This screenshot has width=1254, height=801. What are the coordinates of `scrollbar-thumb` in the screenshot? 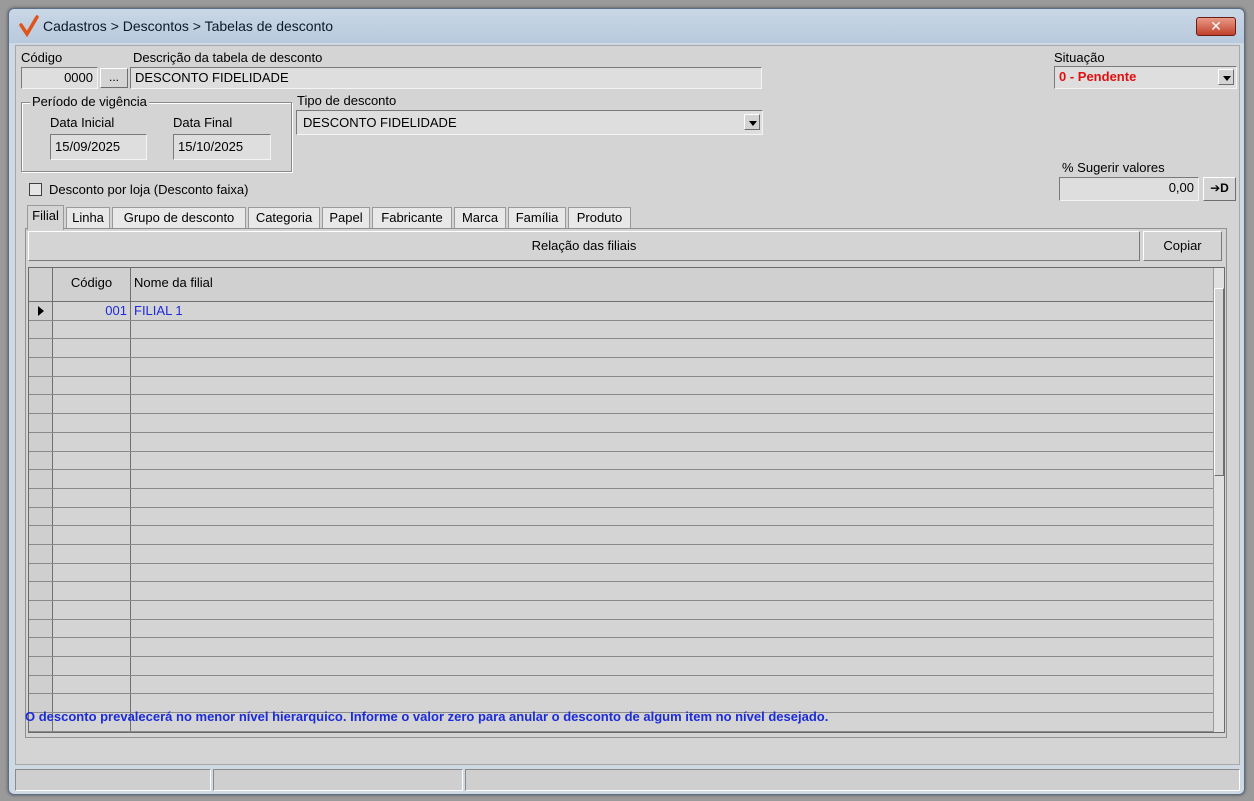 It's located at (1219, 382).